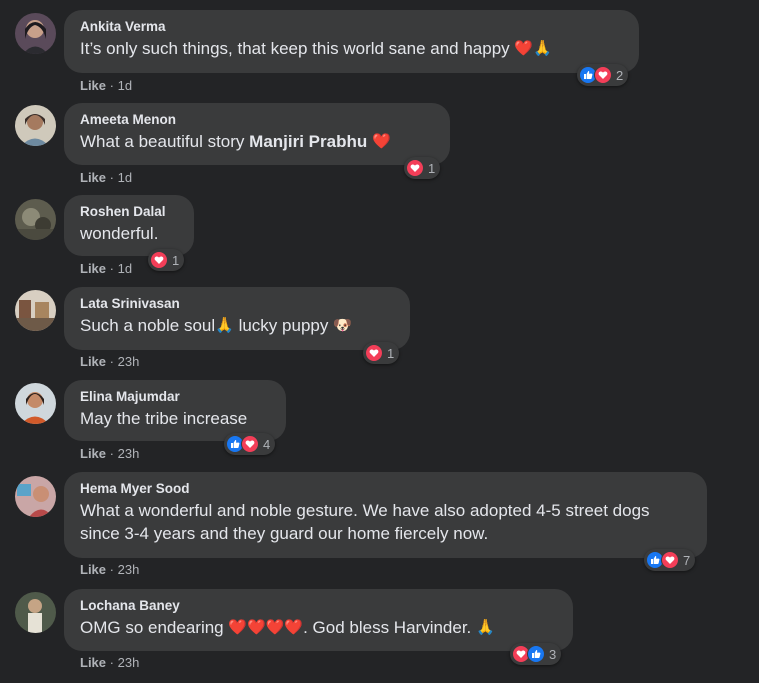  I want to click on comment-text-body: lucky puppy, so click(283, 325).